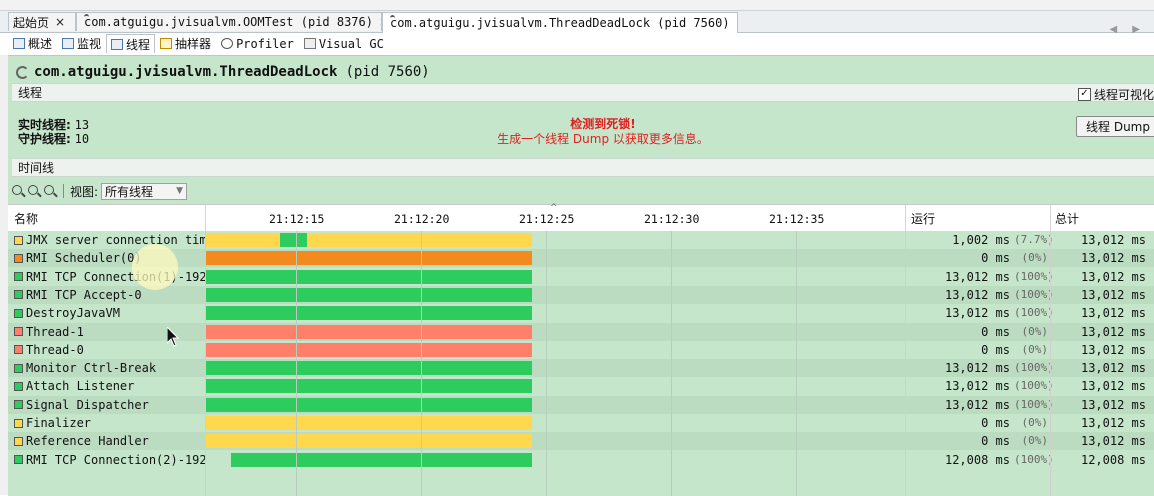 This screenshot has height=496, width=1154. I want to click on table-row: RMI TCP Accept-0 13,012 ms (100%) 13,012 ms, so click(581, 294).